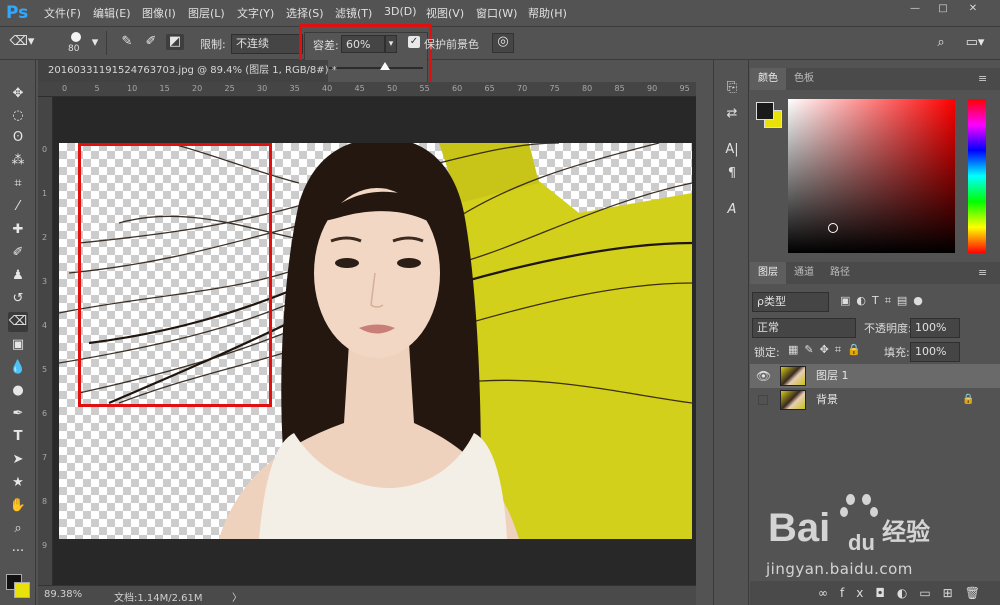  I want to click on photoshop-logo: Ps, so click(17, 13).